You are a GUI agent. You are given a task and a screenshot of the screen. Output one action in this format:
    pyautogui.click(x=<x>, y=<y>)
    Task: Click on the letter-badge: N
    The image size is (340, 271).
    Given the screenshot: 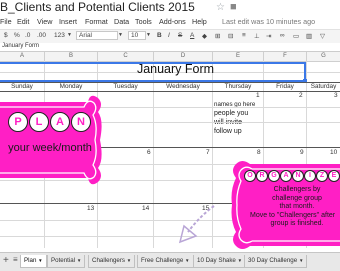 What is the action you would take?
    pyautogui.click(x=81, y=122)
    